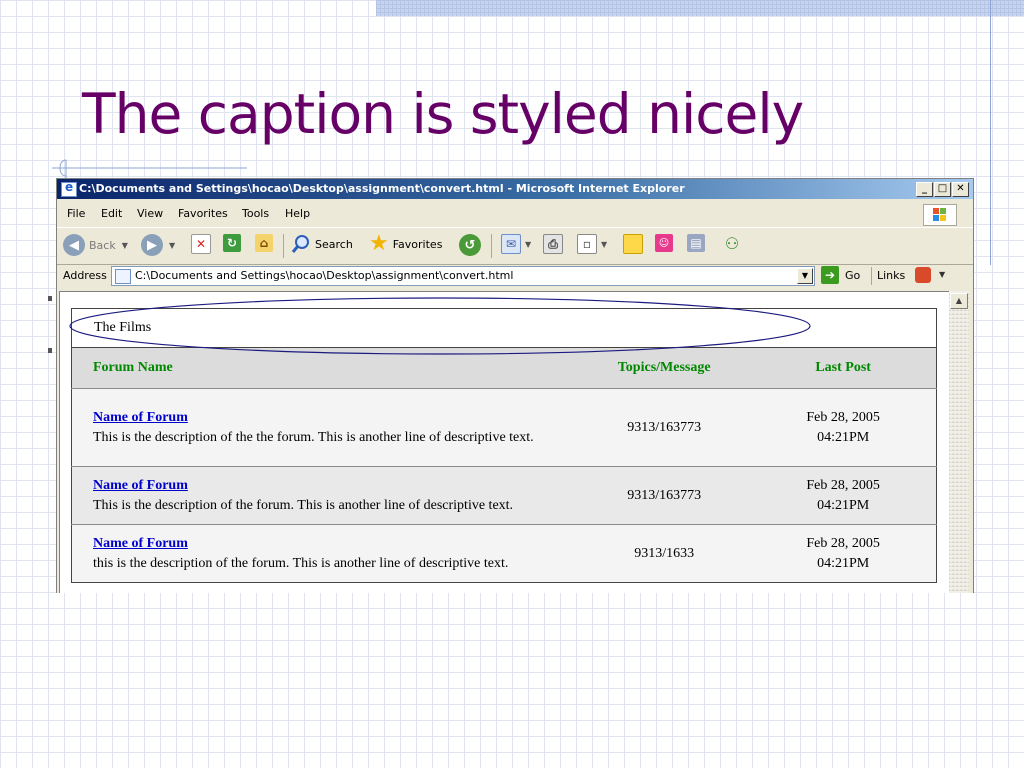 The image size is (1024, 768). I want to click on go-arrow-icon: ➔, so click(830, 275).